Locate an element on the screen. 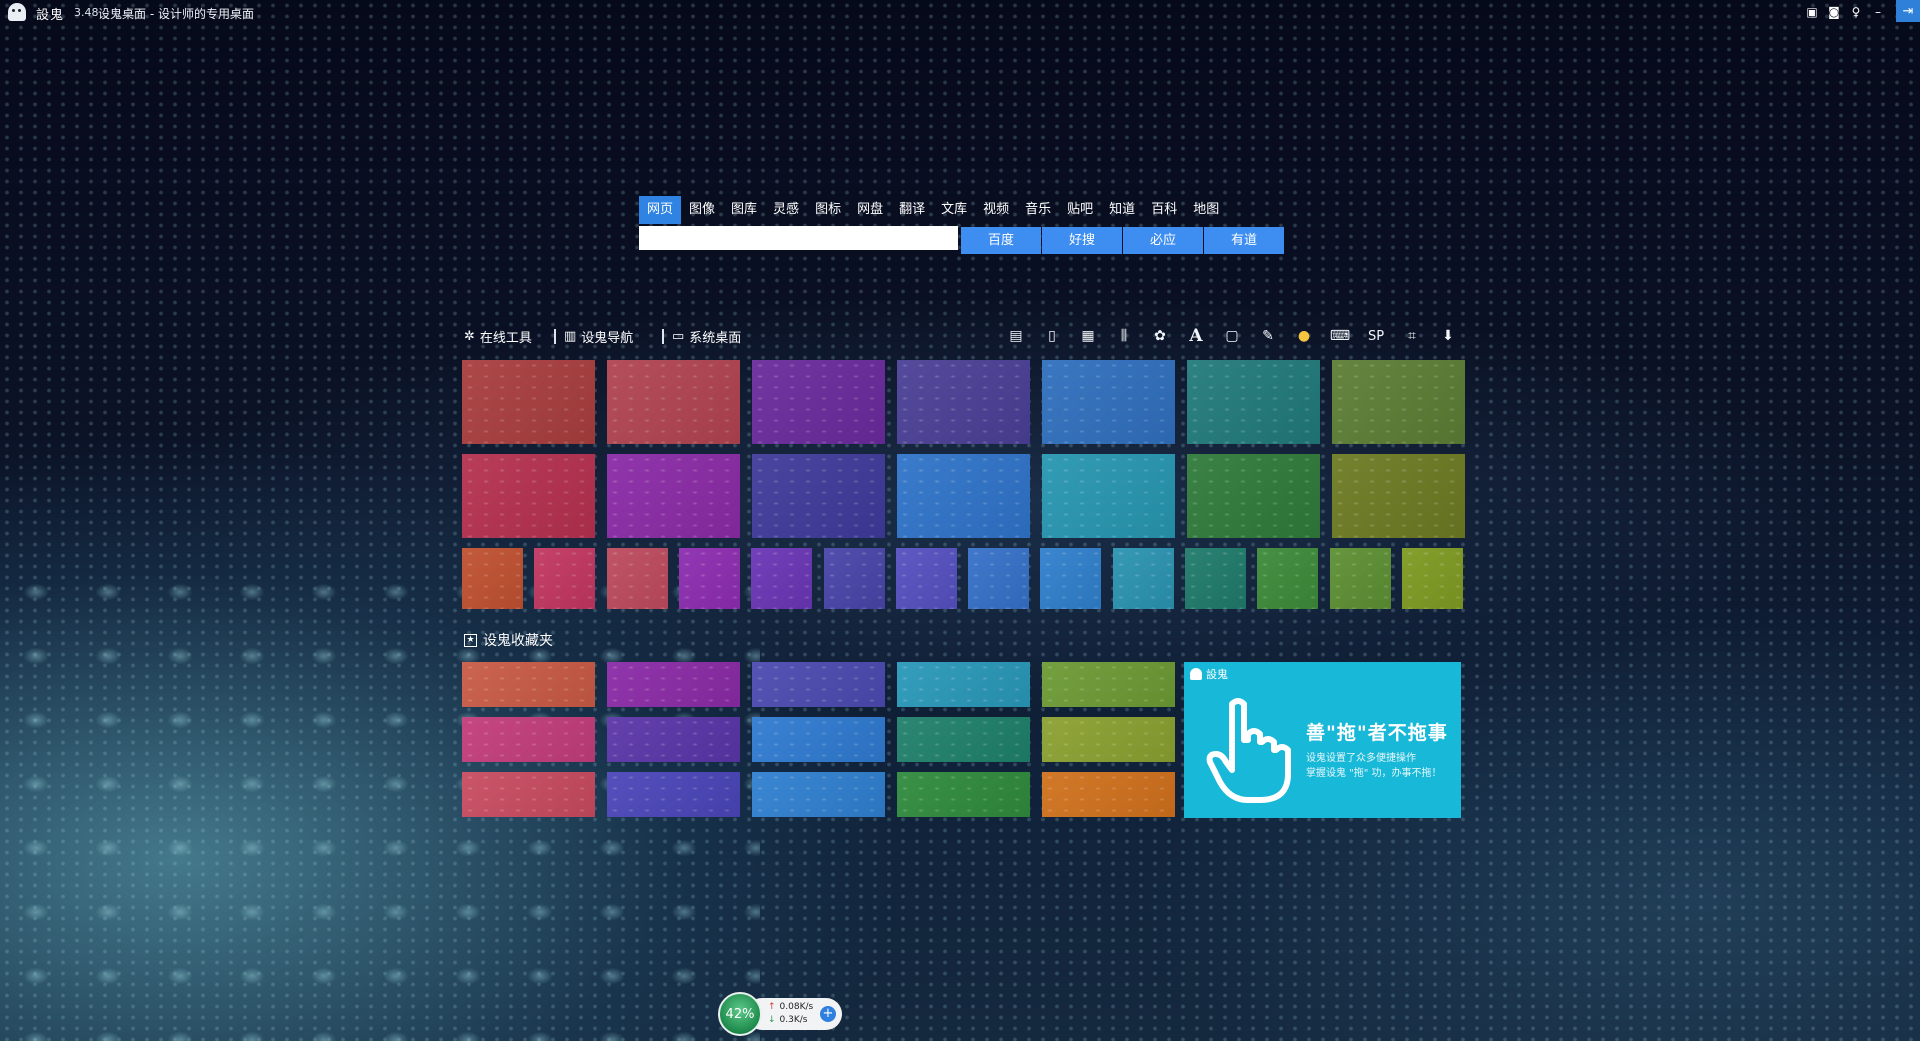  search-tab: 灵感 is located at coordinates (786, 210).